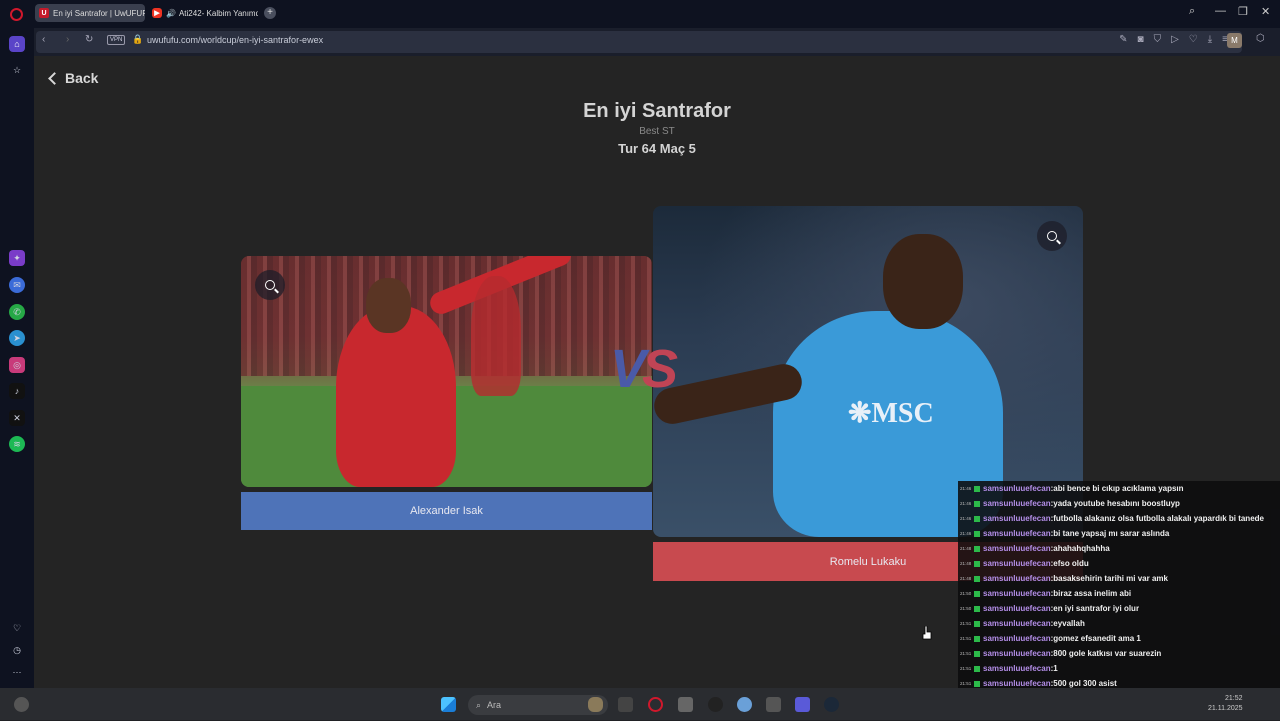  I want to click on heart-icon: ♡, so click(17, 628).